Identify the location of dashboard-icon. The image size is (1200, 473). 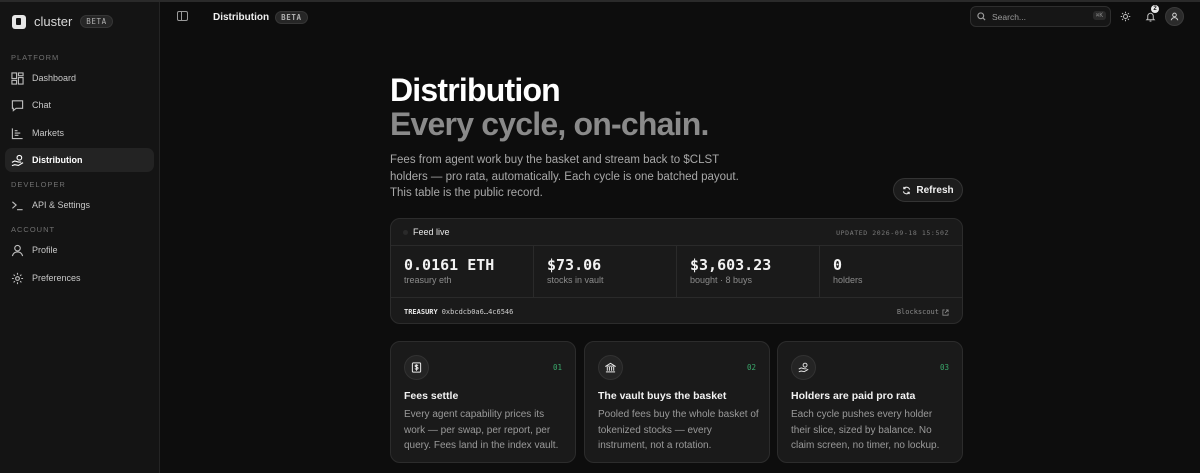
(17, 78).